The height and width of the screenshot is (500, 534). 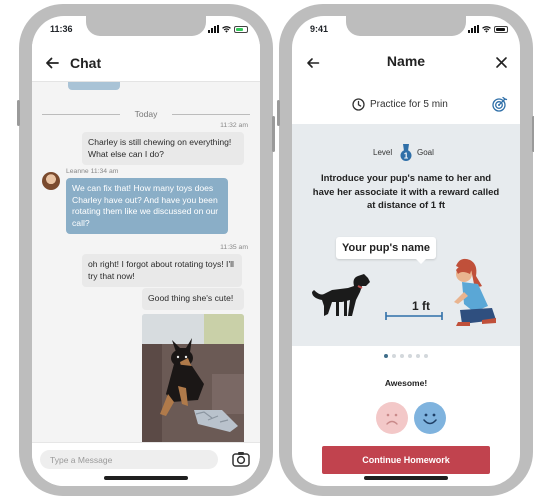 I want to click on date-divider-label: Today, so click(x=146, y=114).